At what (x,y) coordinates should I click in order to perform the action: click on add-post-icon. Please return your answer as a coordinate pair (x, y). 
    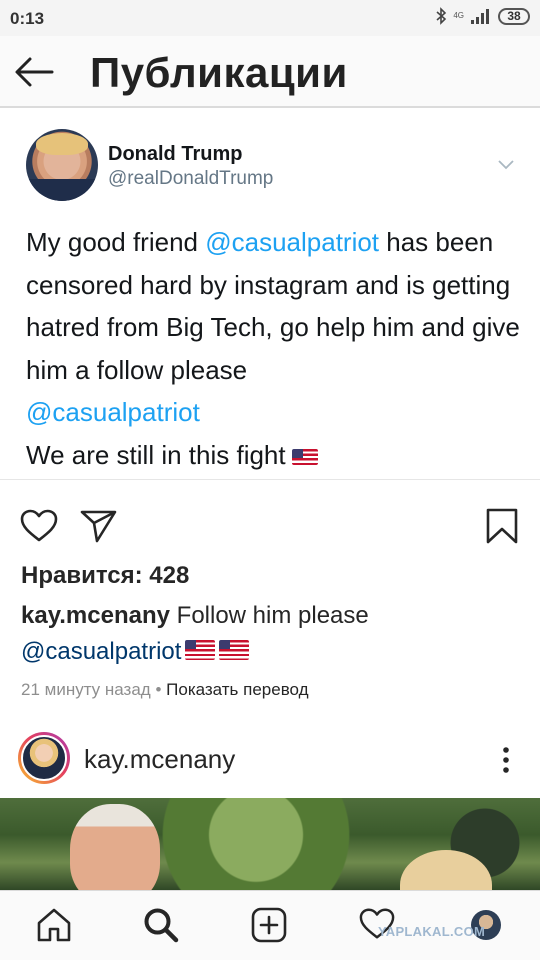
    Looking at the image, I should click on (269, 925).